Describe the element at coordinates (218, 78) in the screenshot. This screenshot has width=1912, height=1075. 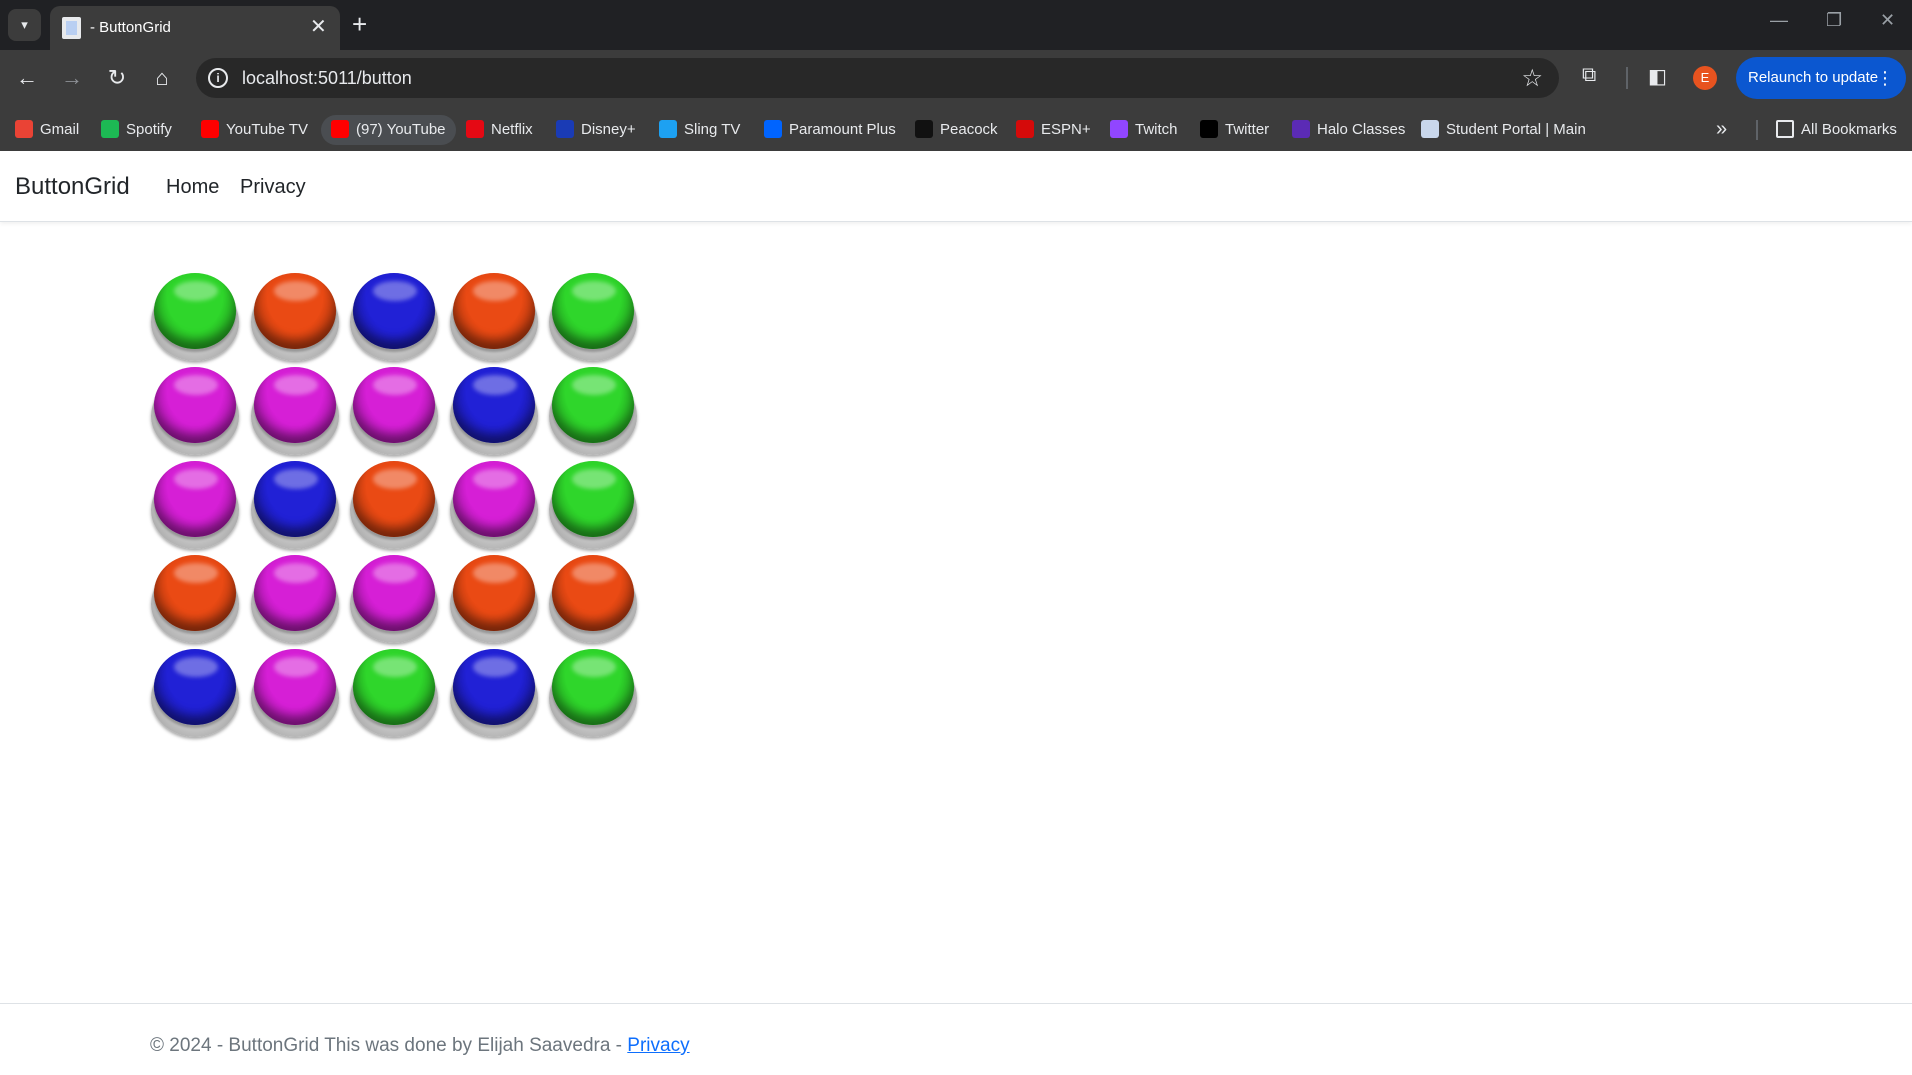
I see `site-info-icon: i` at that location.